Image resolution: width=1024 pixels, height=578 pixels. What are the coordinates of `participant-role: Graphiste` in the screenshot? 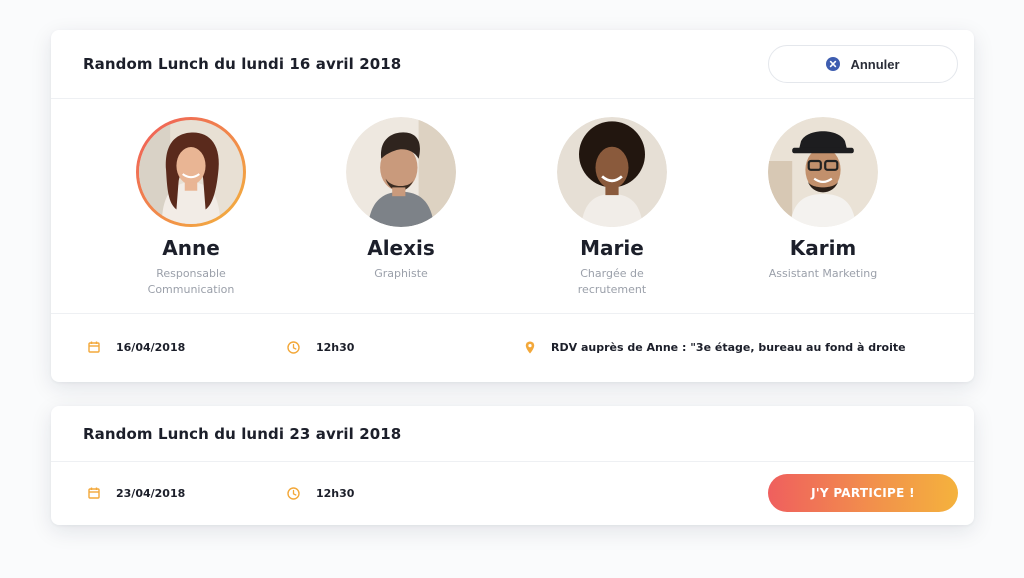 It's located at (401, 273).